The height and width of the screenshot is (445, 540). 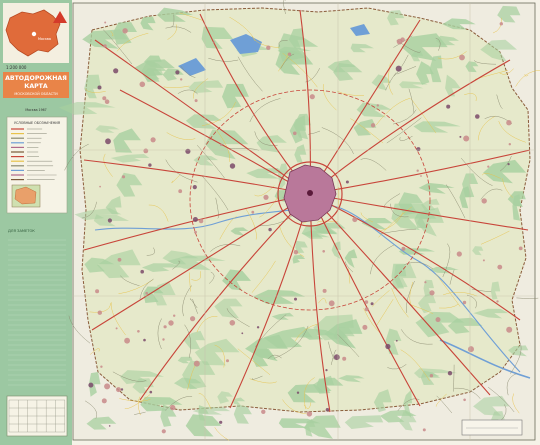 I want to click on title-line-1: АВТОДОРОЖНАЯ, so click(x=36, y=78).